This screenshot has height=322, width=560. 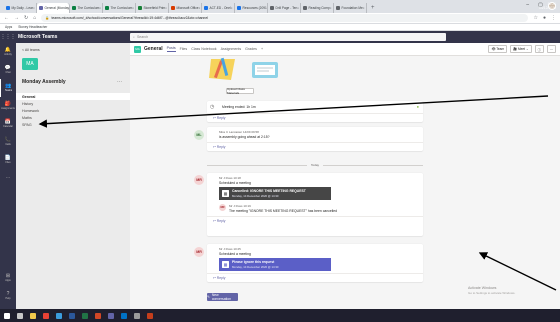 What do you see at coordinates (8, 160) in the screenshot?
I see `rail-item-files: 📄 Files` at bounding box center [8, 160].